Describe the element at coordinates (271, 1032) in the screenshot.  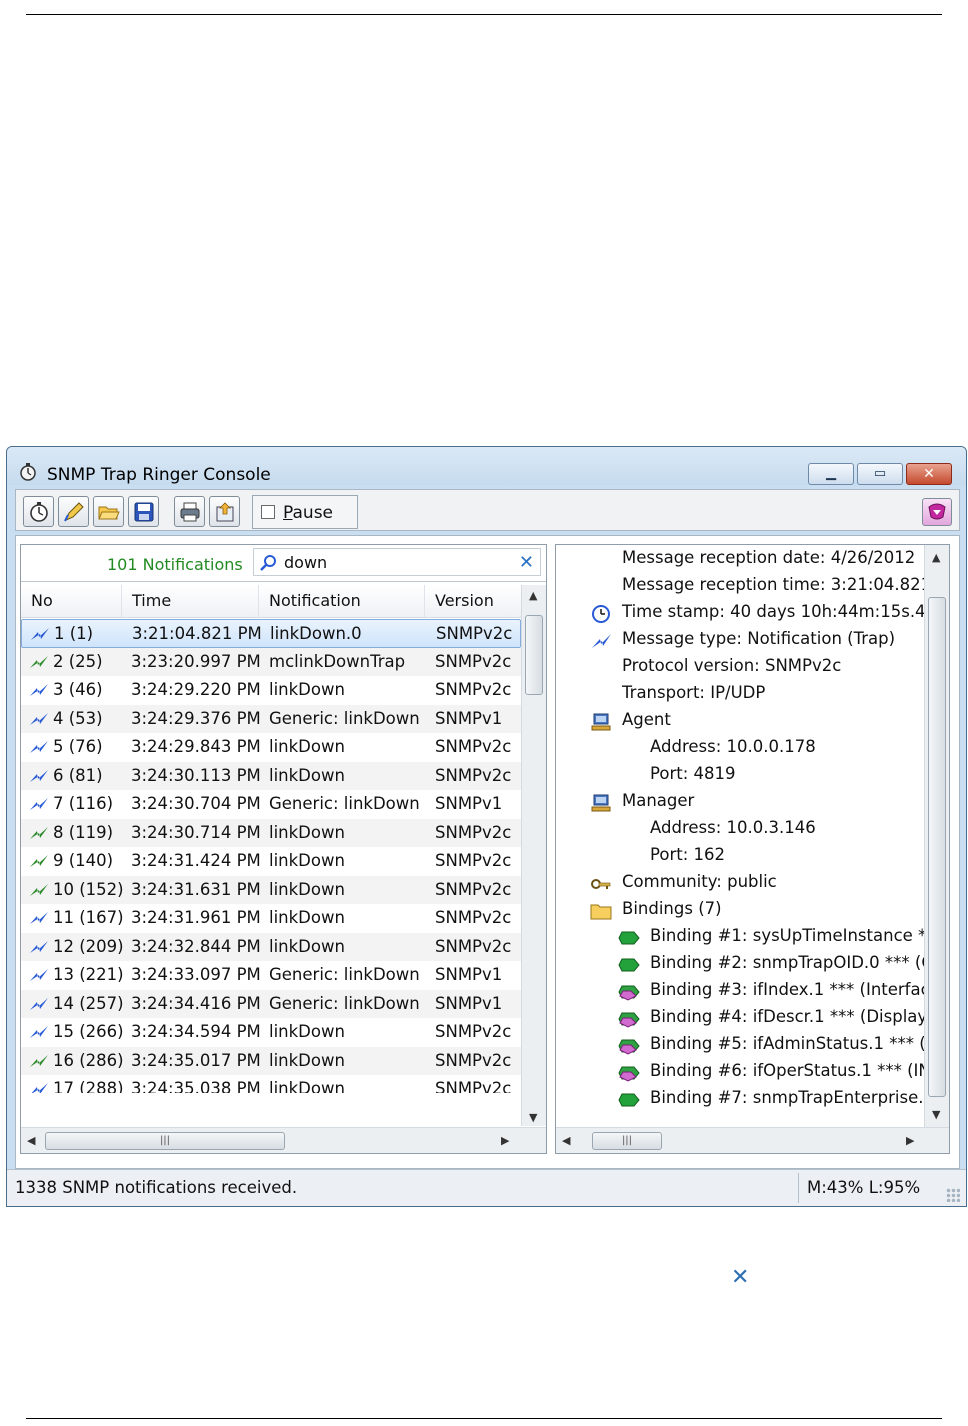
I see `table-row: 15 (266) 3:24:34.594 PM linkDown SNMPv2c` at that location.